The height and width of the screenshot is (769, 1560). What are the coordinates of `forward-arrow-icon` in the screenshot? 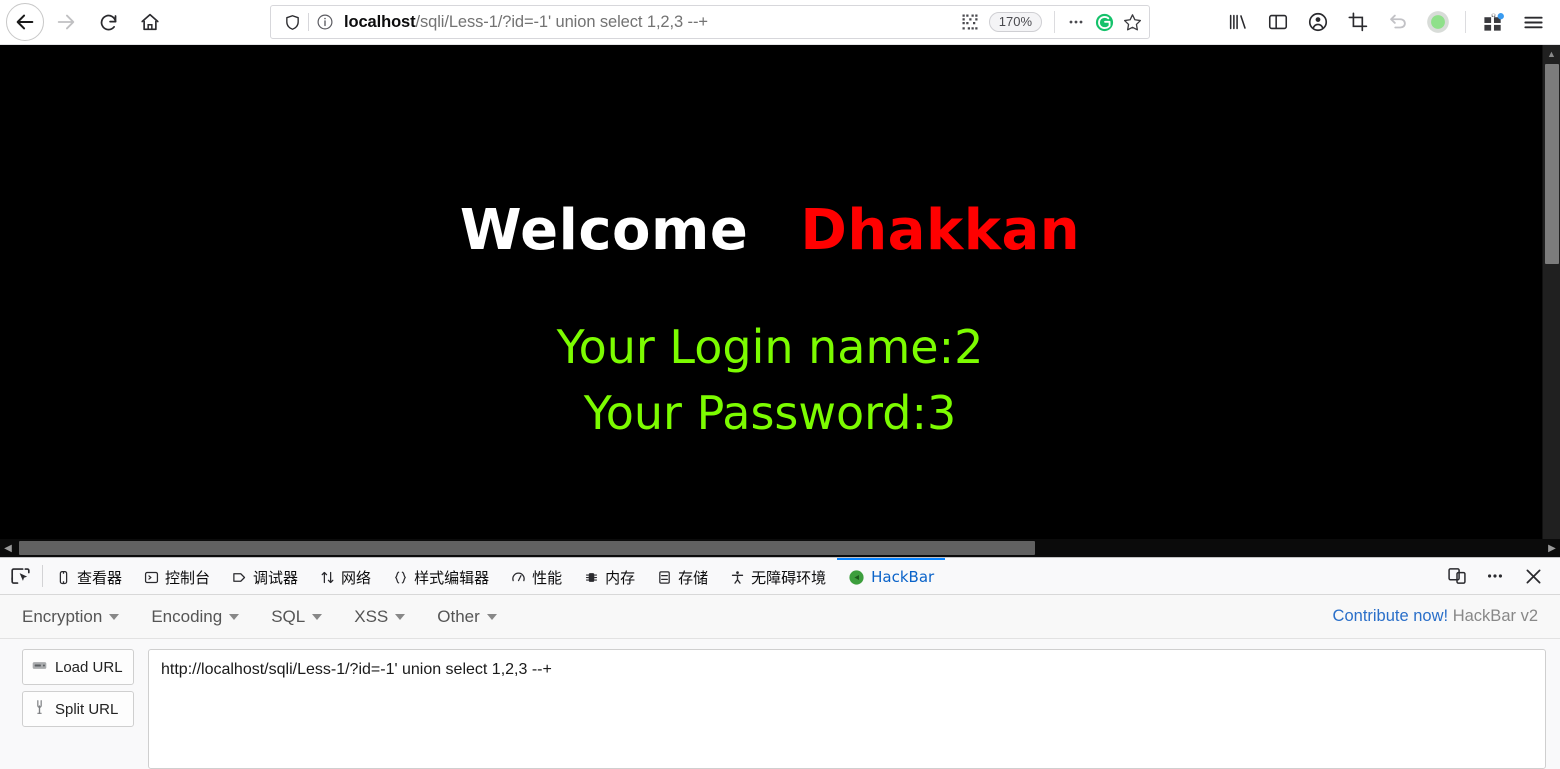 It's located at (66, 22).